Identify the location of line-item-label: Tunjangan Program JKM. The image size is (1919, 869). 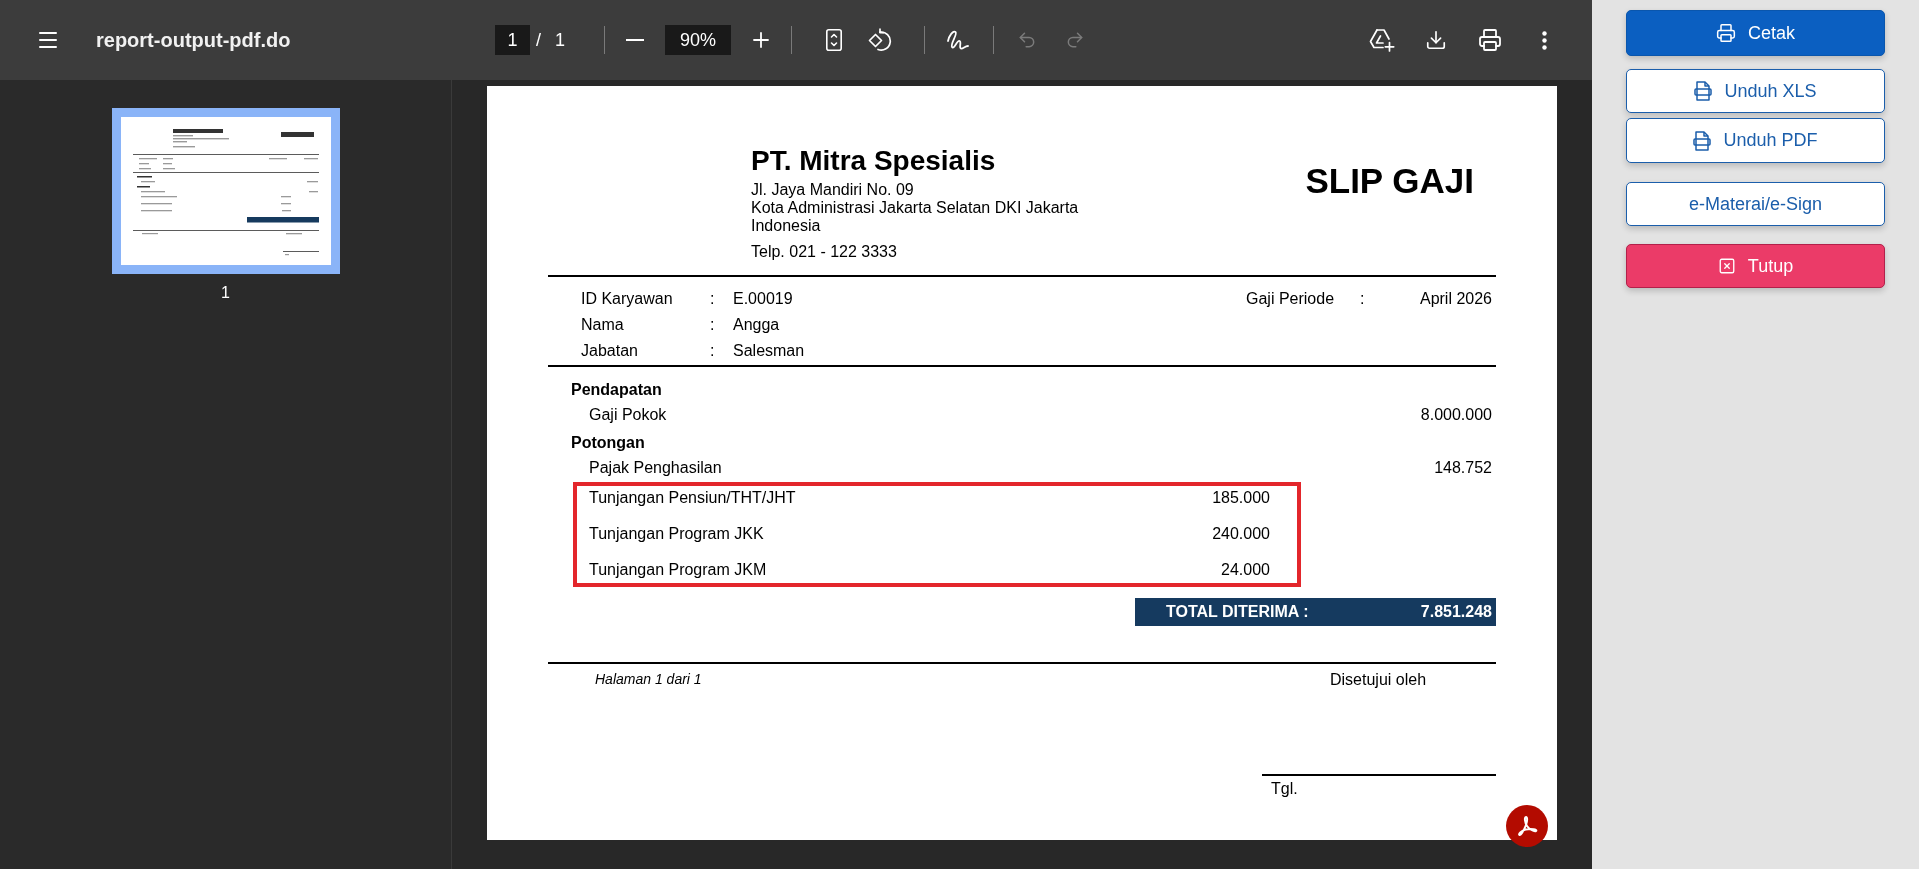
(678, 569).